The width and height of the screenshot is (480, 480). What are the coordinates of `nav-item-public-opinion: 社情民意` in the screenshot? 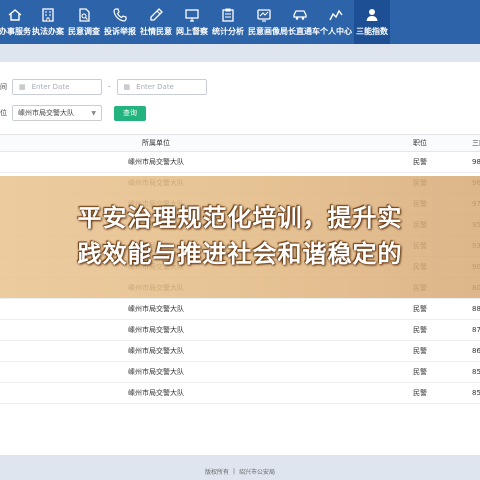 It's located at (156, 22).